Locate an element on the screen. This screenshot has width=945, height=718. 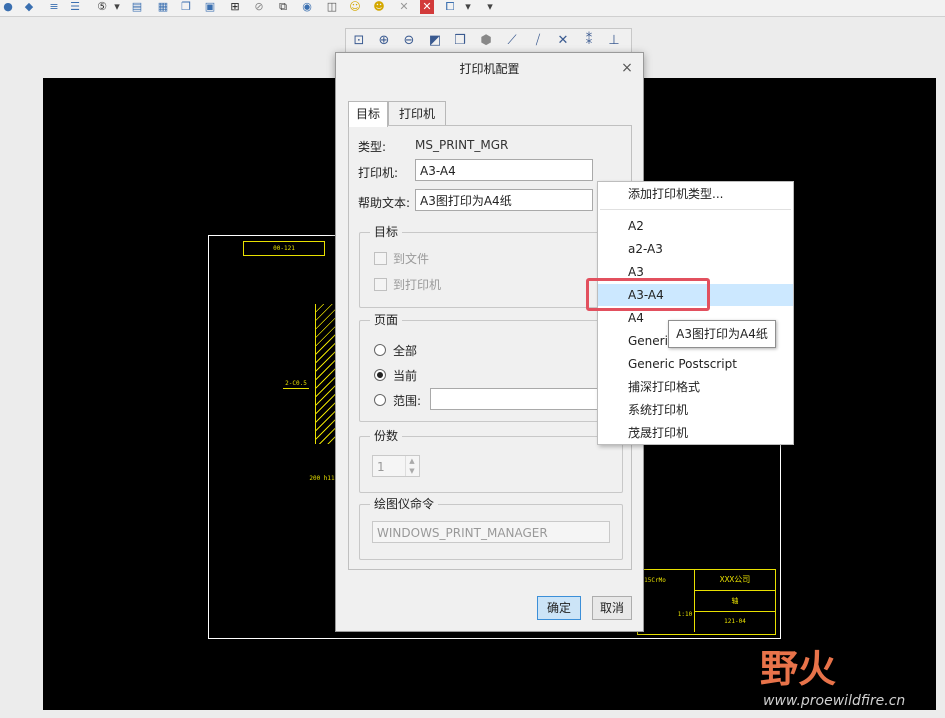
to-file-label: 到文件 is located at coordinates (411, 259).